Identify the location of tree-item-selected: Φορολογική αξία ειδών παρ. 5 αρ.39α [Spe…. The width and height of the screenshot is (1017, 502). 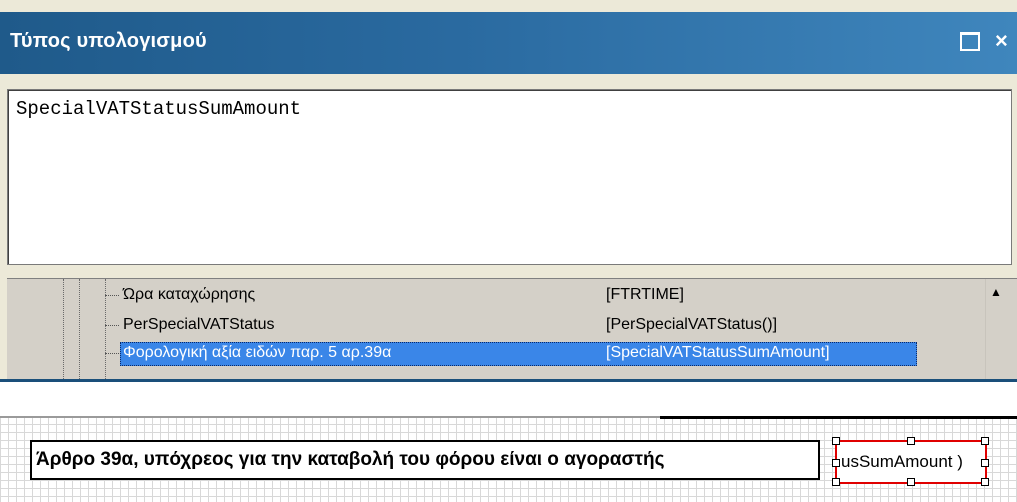
(497, 354).